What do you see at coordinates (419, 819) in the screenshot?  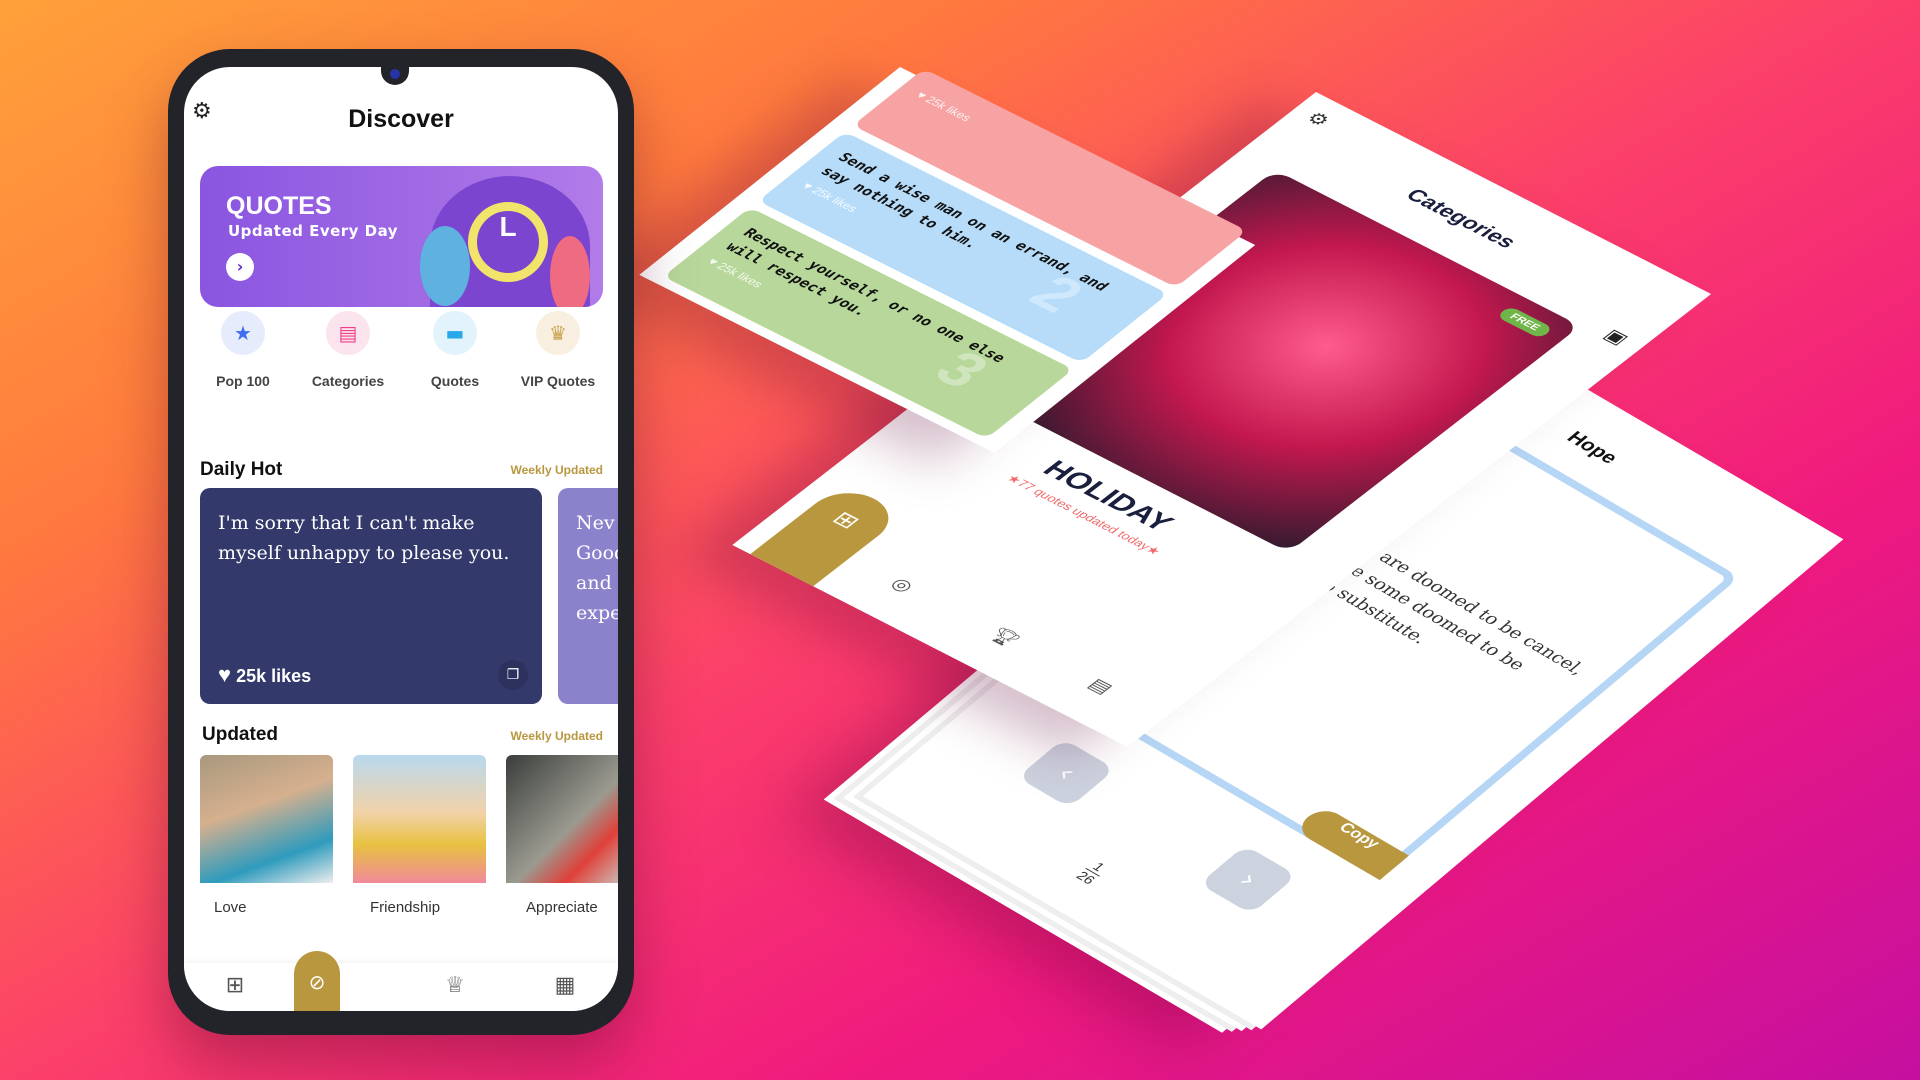 I see `category-photo-friendship` at bounding box center [419, 819].